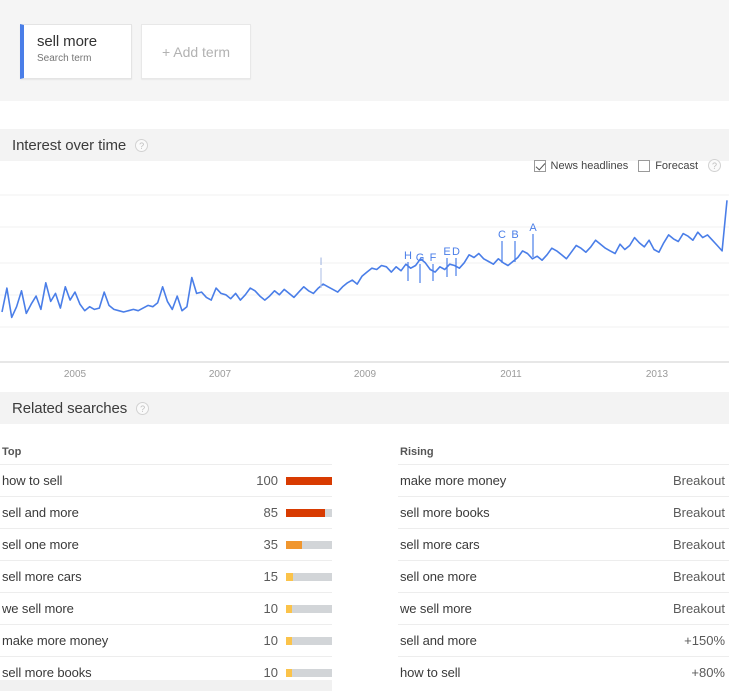  Describe the element at coordinates (533, 228) in the screenshot. I see `news-marker-label-A: A` at that location.